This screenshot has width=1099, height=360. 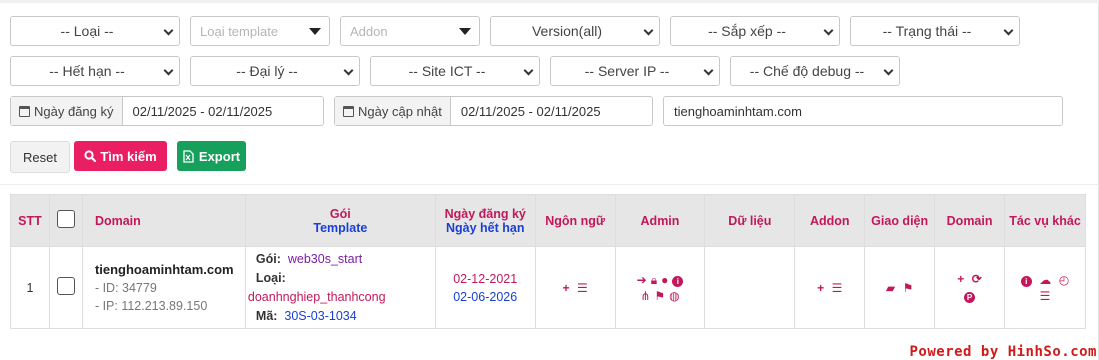 I want to click on row-domain-ip: - IP: 112.213.89.150, so click(x=151, y=305).